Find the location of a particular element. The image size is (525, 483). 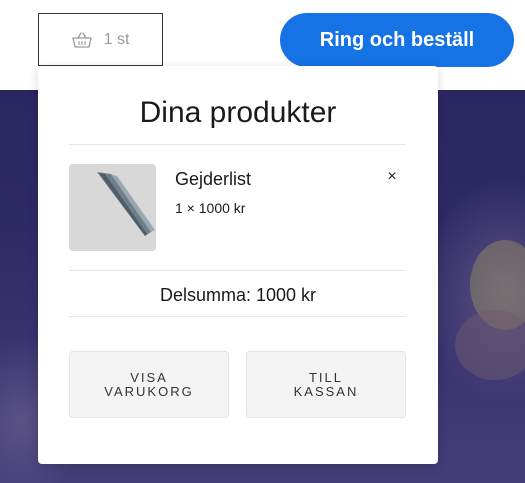

cart-title: Dina produkter is located at coordinates (238, 112).